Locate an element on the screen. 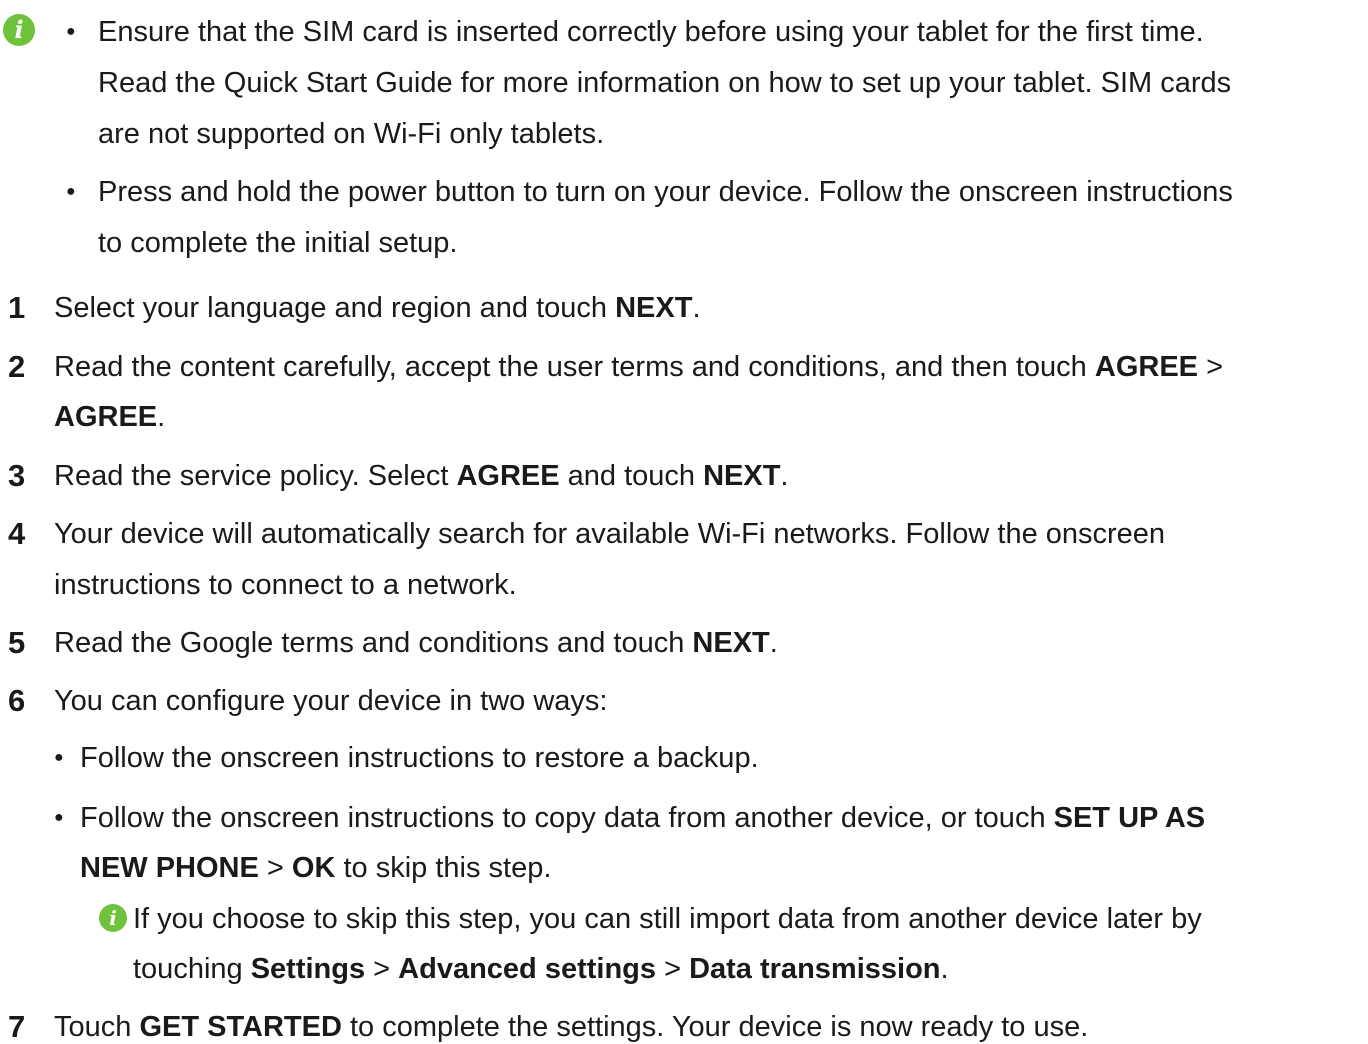 This screenshot has height=1044, width=1368. step-number: 3 is located at coordinates (17, 475).